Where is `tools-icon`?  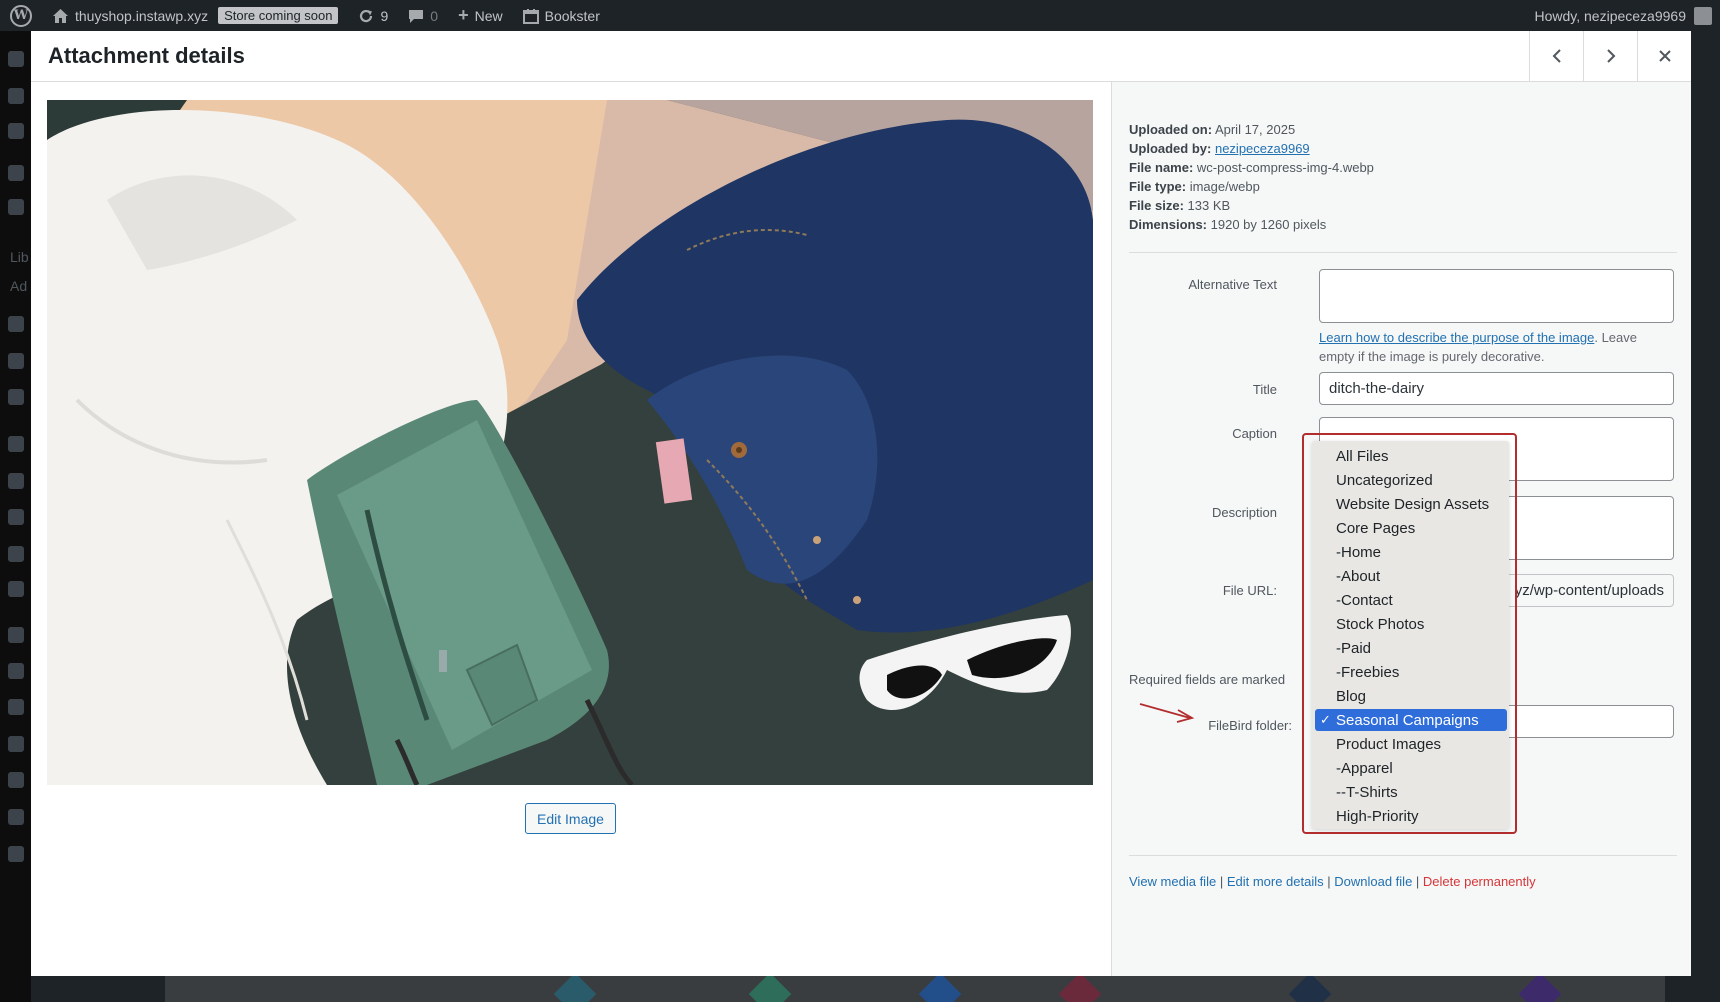
tools-icon is located at coordinates (16, 744).